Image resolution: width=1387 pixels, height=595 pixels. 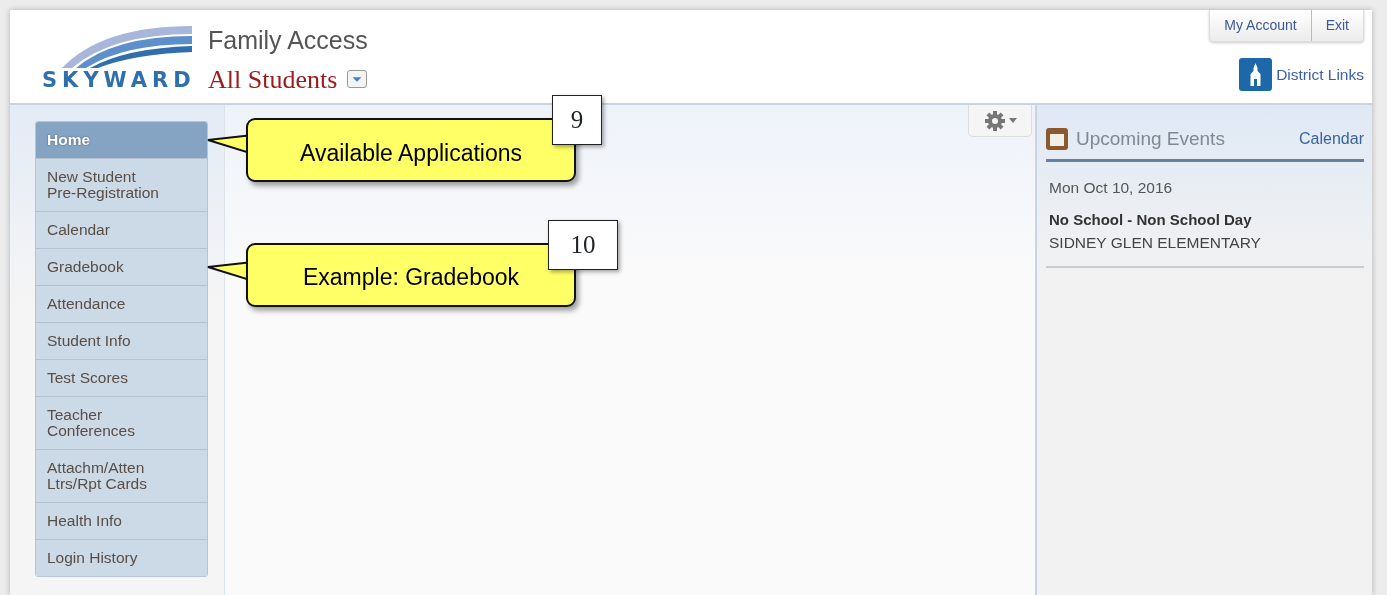 What do you see at coordinates (1331, 139) in the screenshot?
I see `calendar-link: Calendar` at bounding box center [1331, 139].